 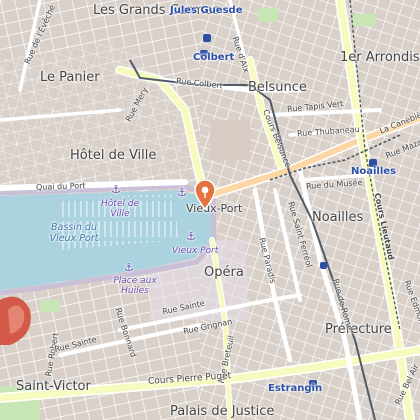 What do you see at coordinates (206, 10) in the screenshot?
I see `station-jules-guesde: Jules Guesde` at bounding box center [206, 10].